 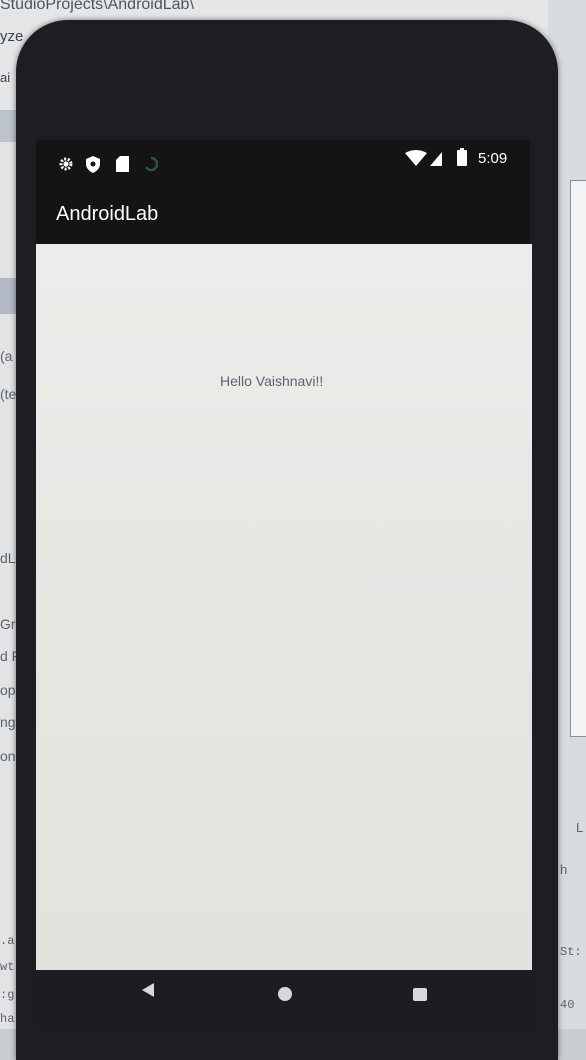 I want to click on ide-log-line: 40, so click(x=567, y=1005).